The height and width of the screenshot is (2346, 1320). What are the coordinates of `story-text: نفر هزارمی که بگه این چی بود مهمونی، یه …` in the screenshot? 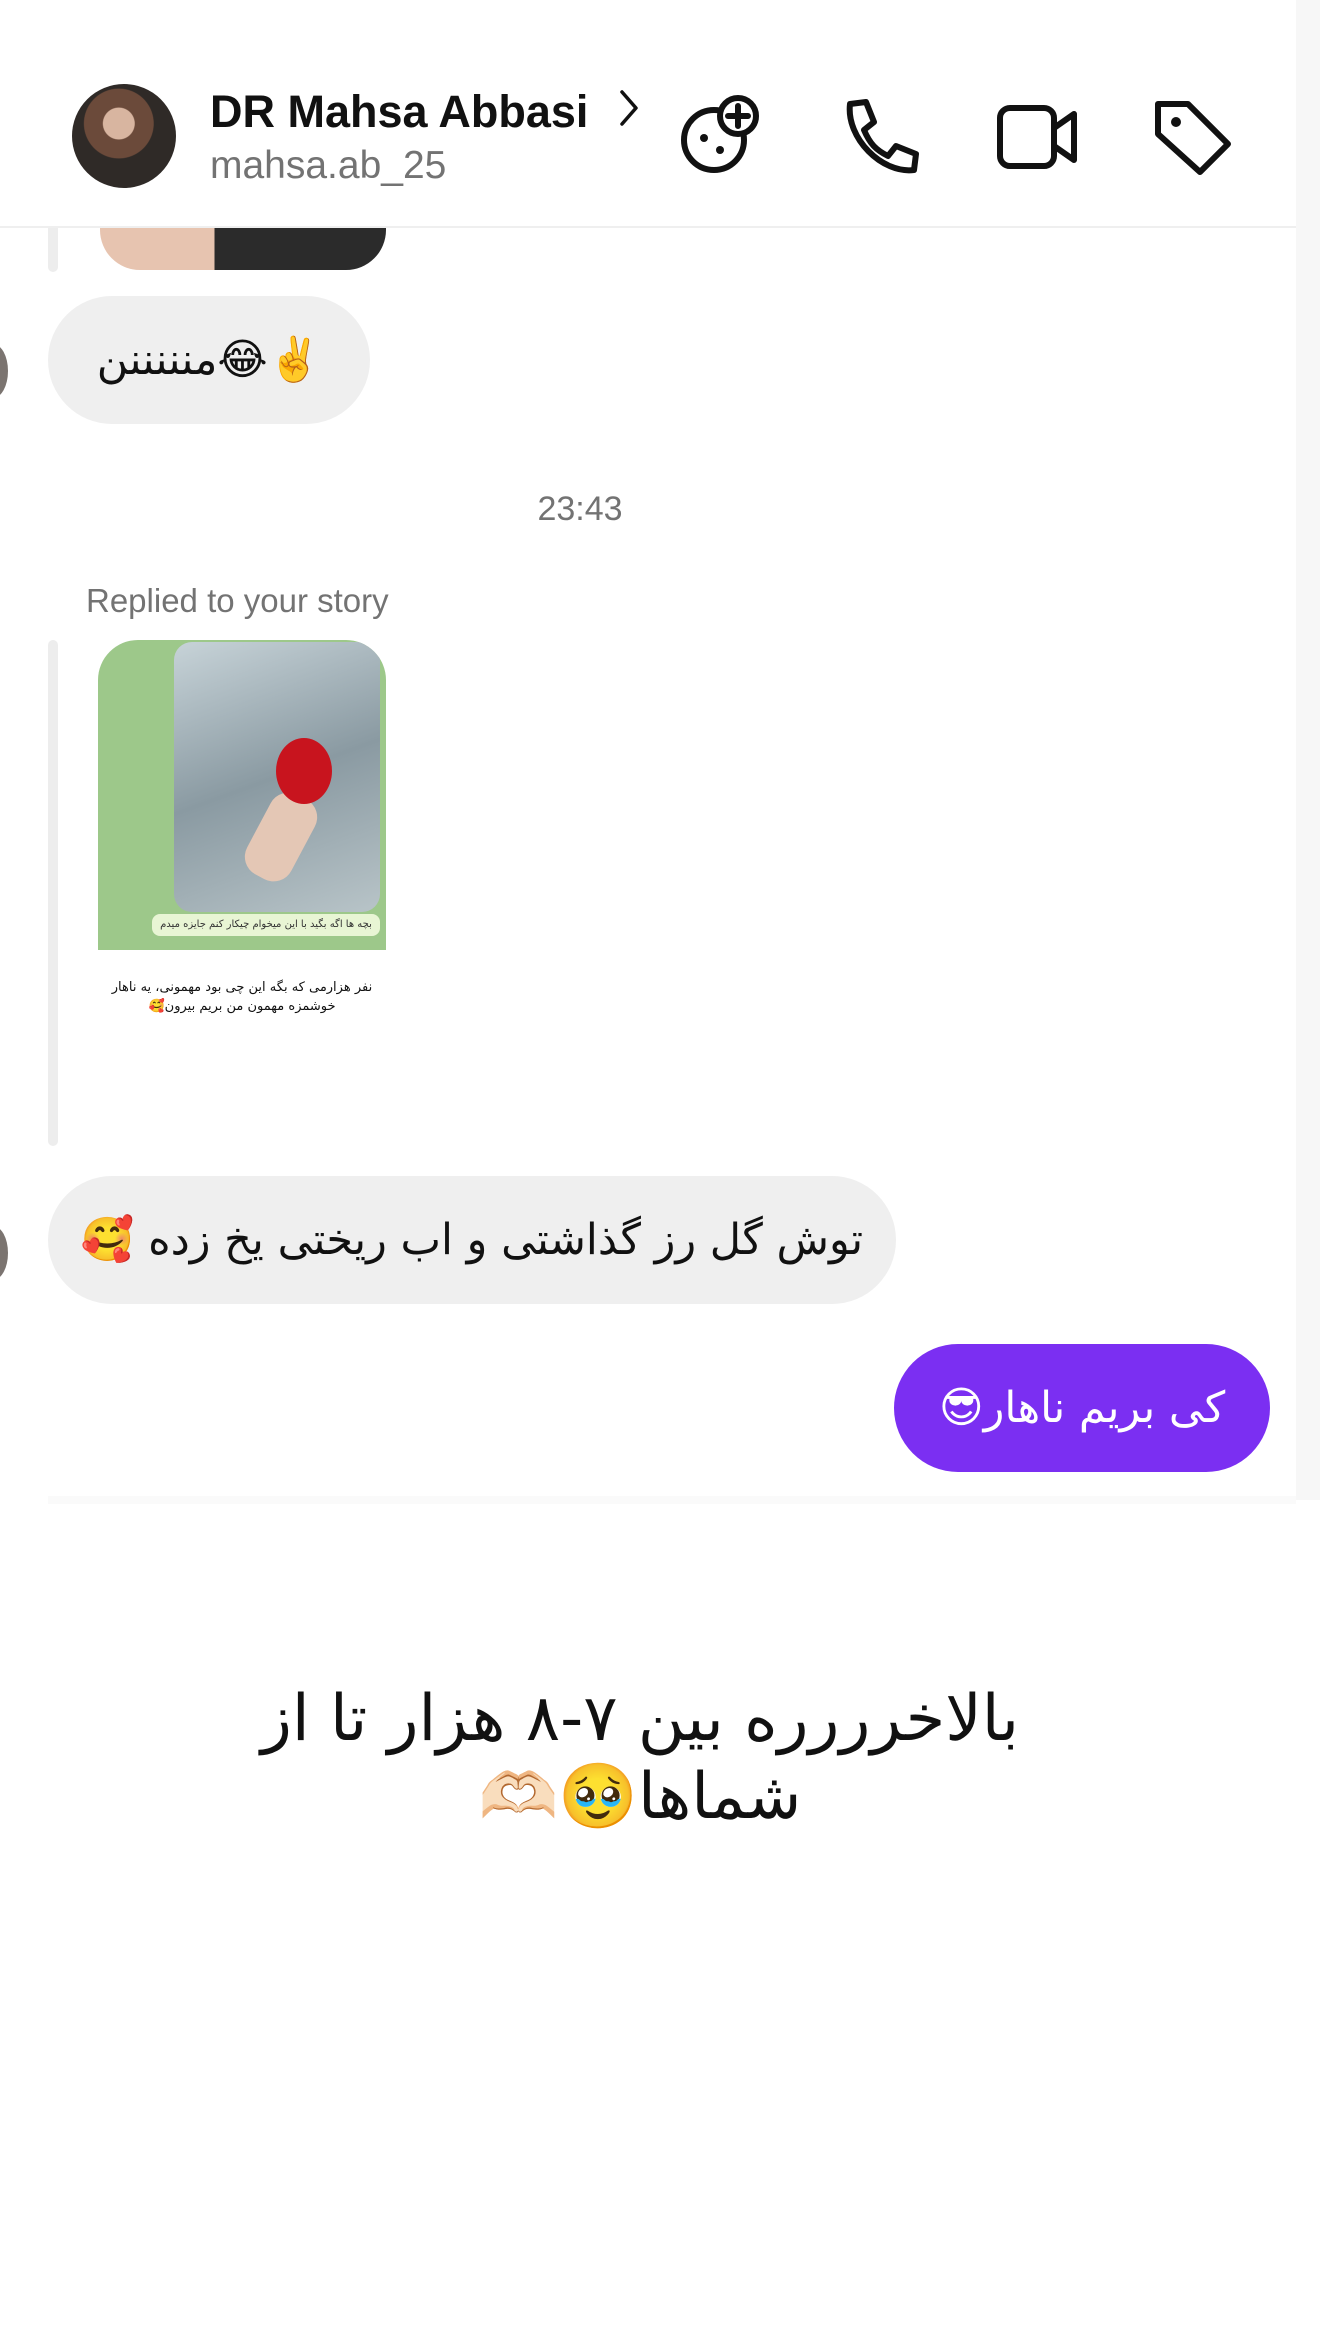 It's located at (242, 997).